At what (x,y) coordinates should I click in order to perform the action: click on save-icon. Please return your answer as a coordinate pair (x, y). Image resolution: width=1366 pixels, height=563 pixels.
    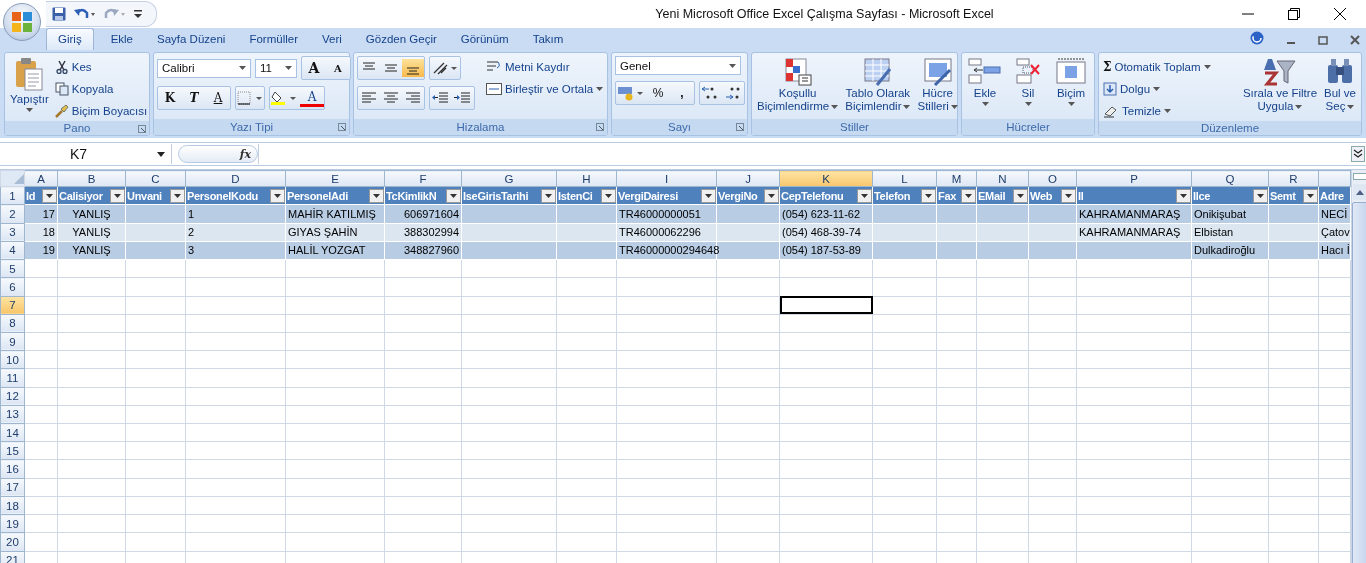
    Looking at the image, I should click on (59, 14).